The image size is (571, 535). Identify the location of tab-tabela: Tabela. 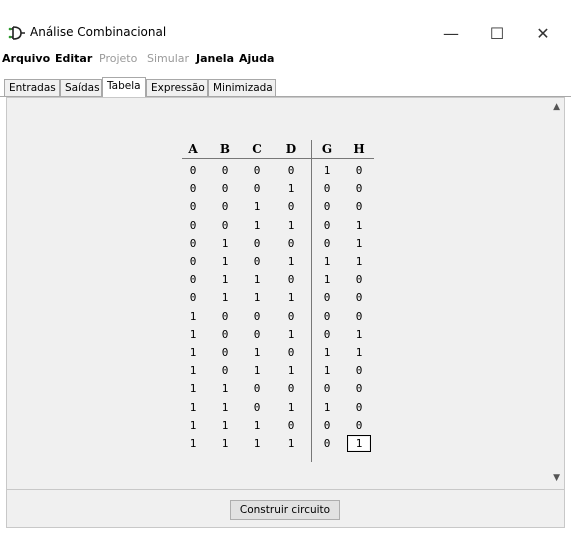
(124, 87).